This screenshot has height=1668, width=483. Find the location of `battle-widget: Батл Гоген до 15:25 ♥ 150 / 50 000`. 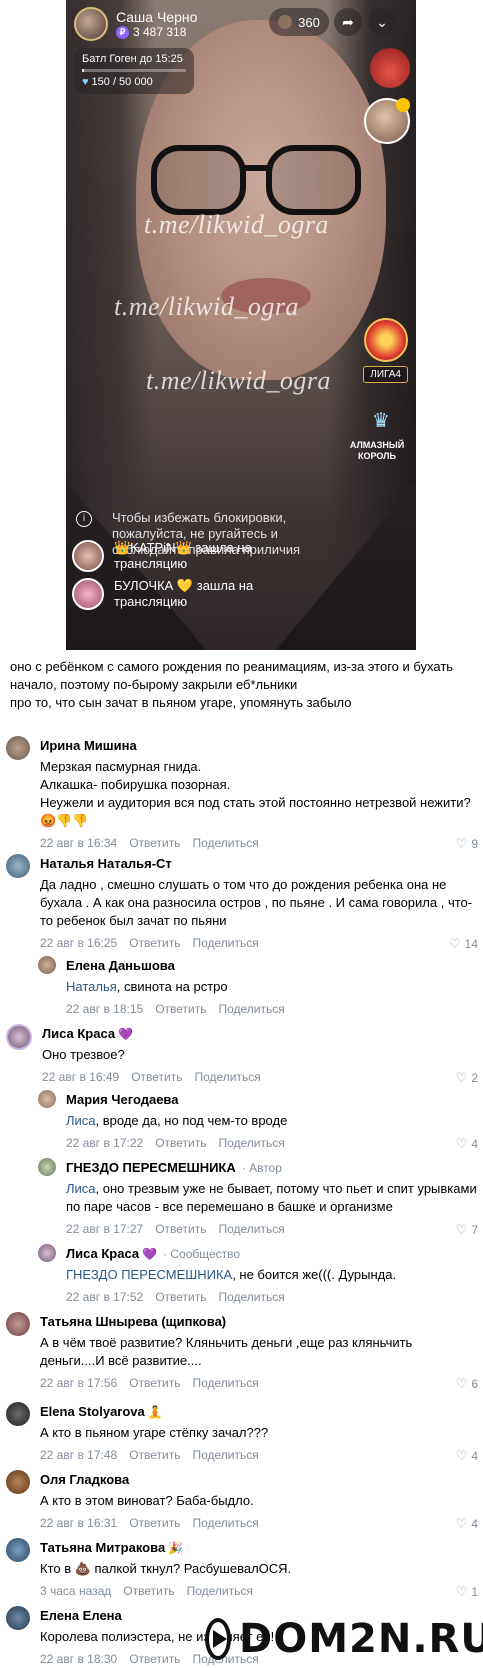

battle-widget: Батл Гоген до 15:25 ♥ 150 / 50 000 is located at coordinates (134, 71).